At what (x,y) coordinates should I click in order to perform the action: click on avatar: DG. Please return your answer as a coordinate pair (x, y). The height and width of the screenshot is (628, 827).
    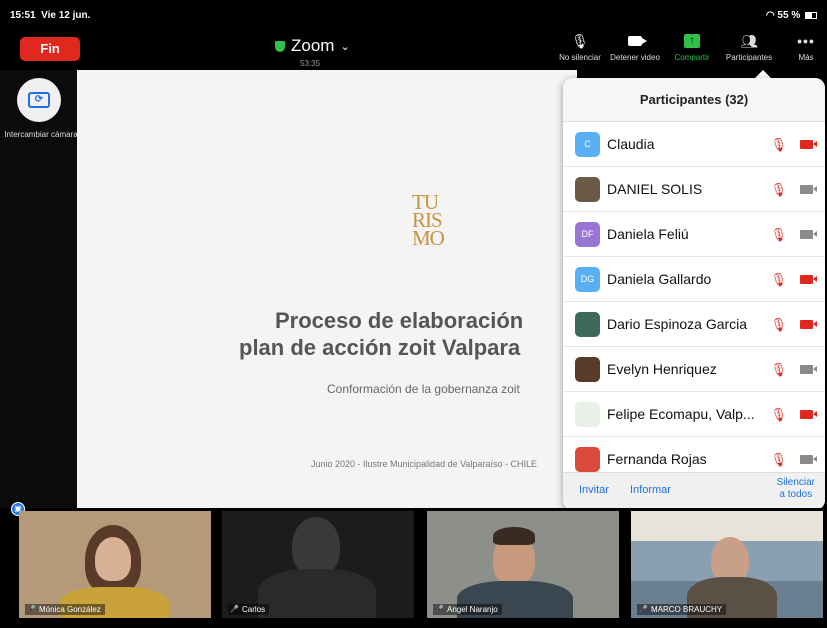
    Looking at the image, I should click on (587, 279).